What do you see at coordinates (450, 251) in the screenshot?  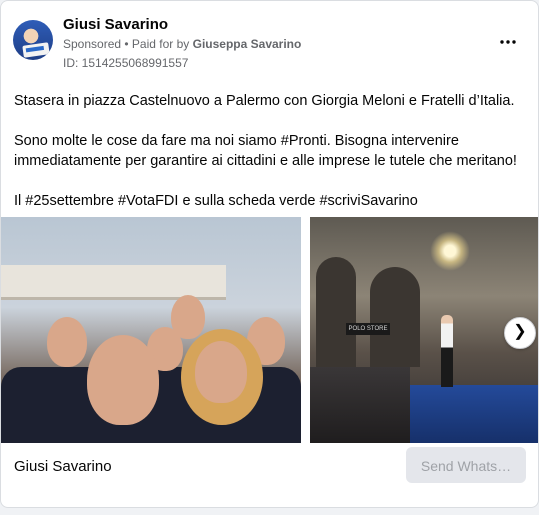 I see `stage-light` at bounding box center [450, 251].